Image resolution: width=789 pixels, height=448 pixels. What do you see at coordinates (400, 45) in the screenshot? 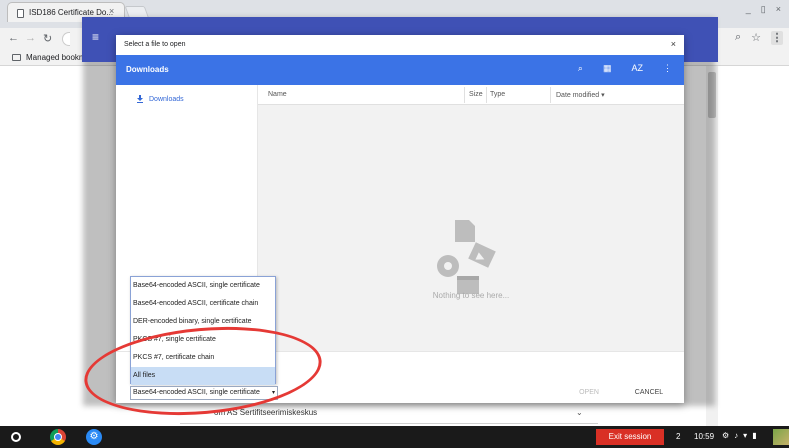
I see `dialog-titlebar: Select a file to open ×` at bounding box center [400, 45].